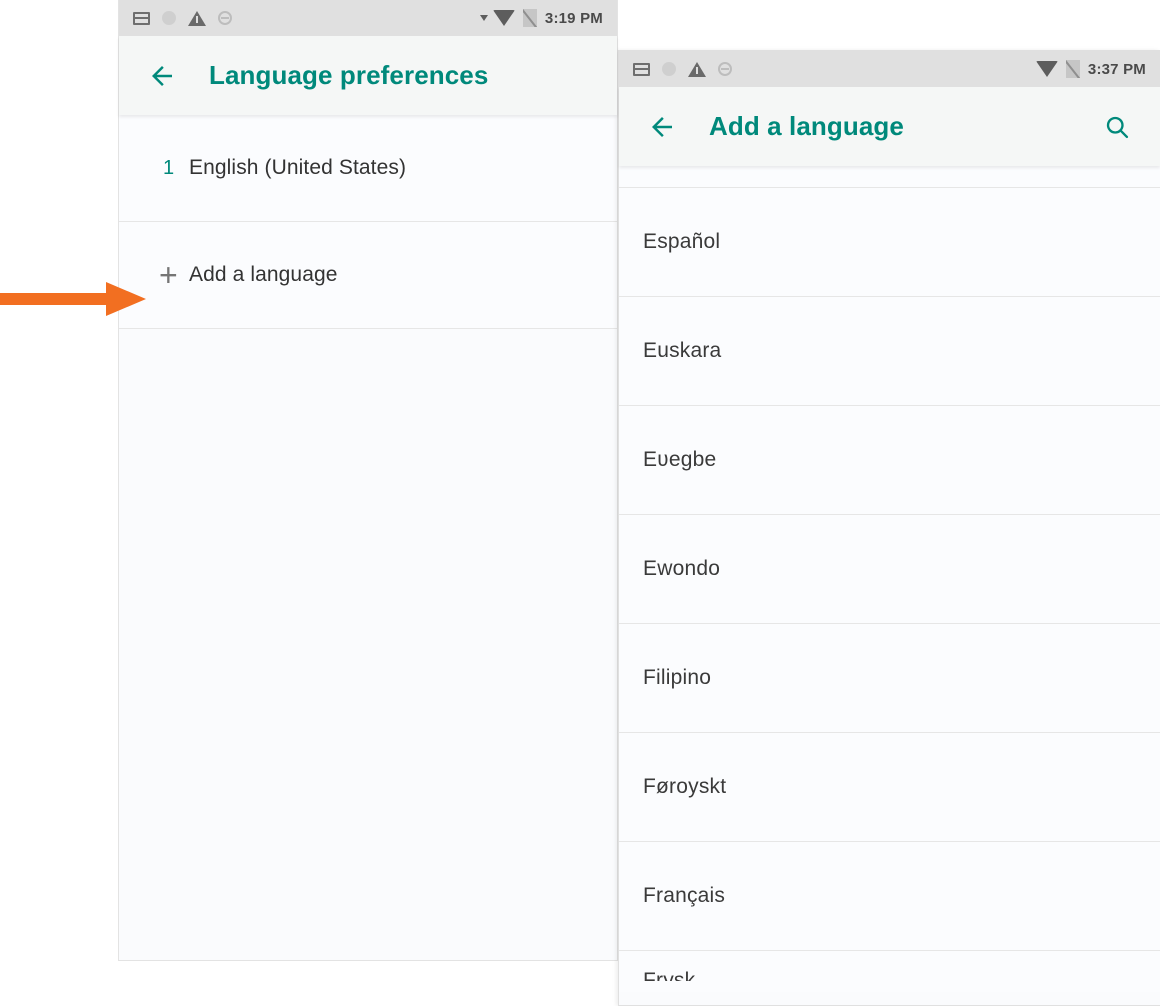  I want to click on list-item-evegbe: Eʋegbe, so click(889, 460).